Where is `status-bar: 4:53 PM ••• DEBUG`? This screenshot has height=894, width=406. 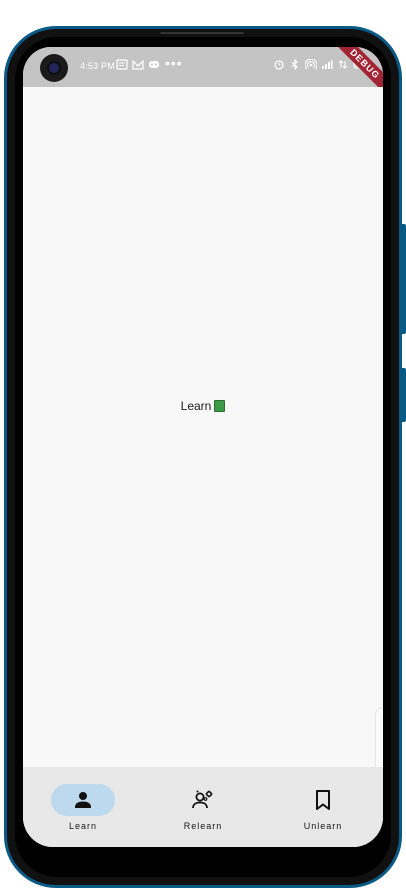 status-bar: 4:53 PM ••• DEBUG is located at coordinates (203, 72).